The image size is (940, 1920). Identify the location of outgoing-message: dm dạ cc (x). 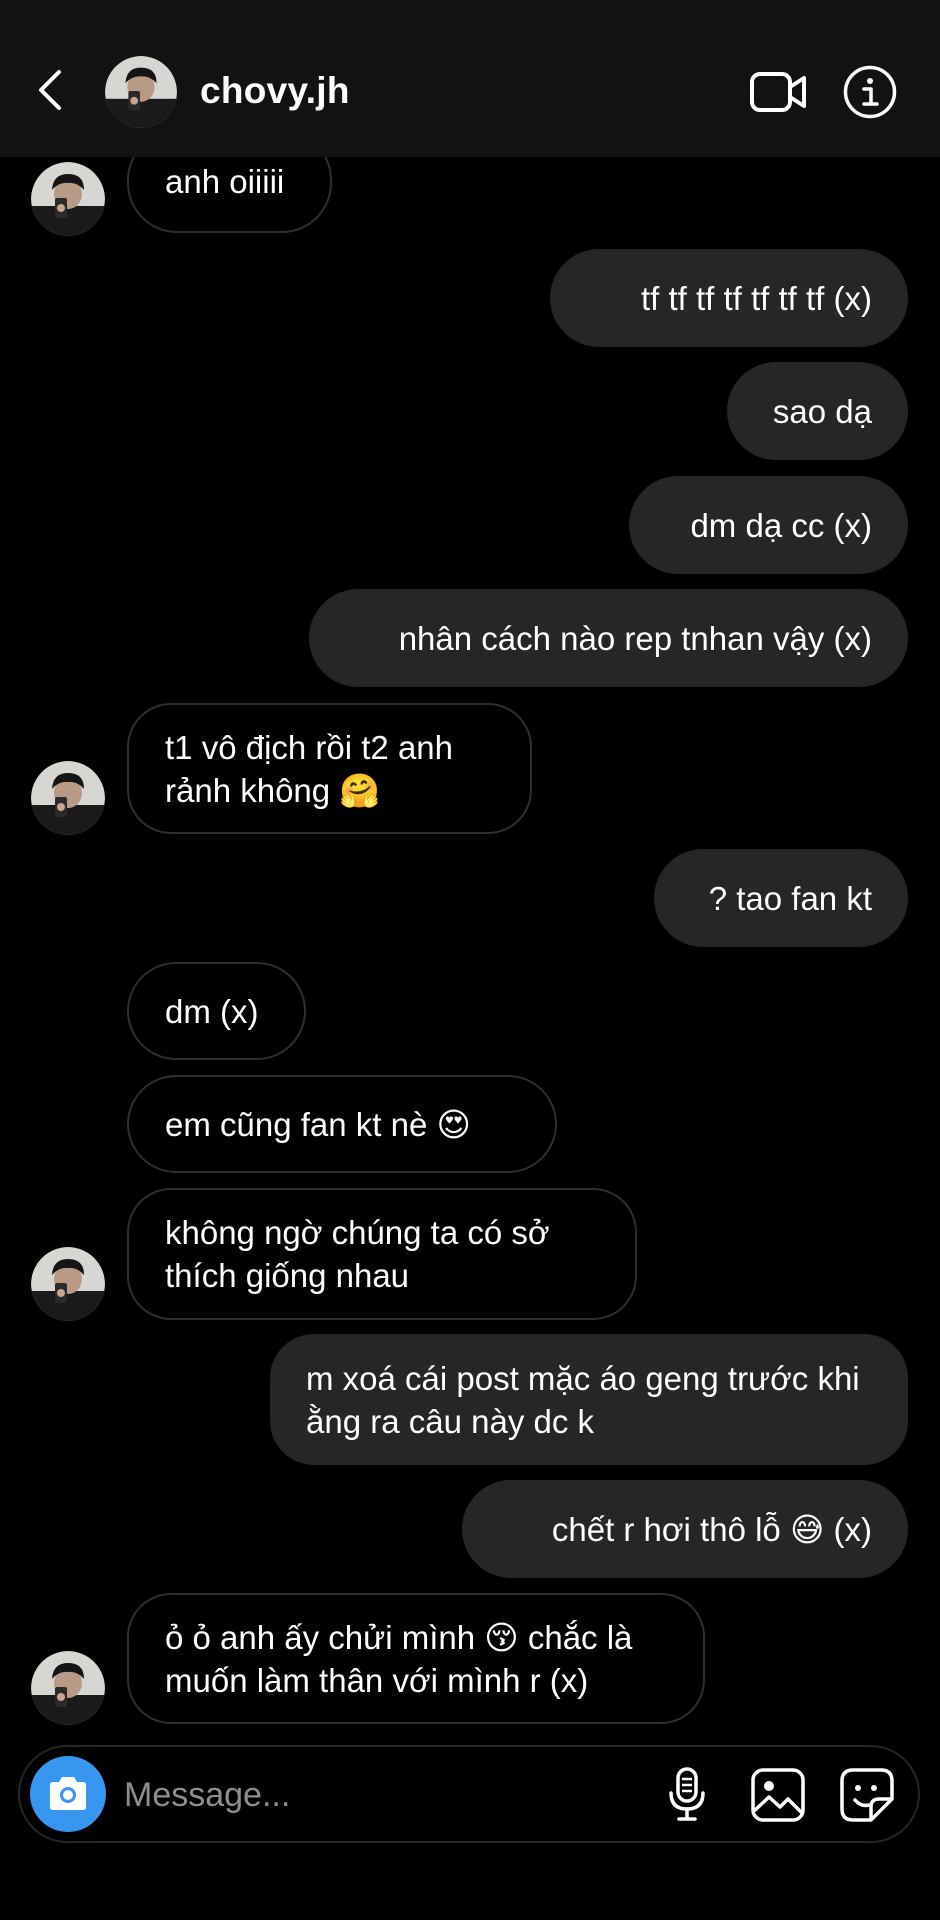
(768, 525).